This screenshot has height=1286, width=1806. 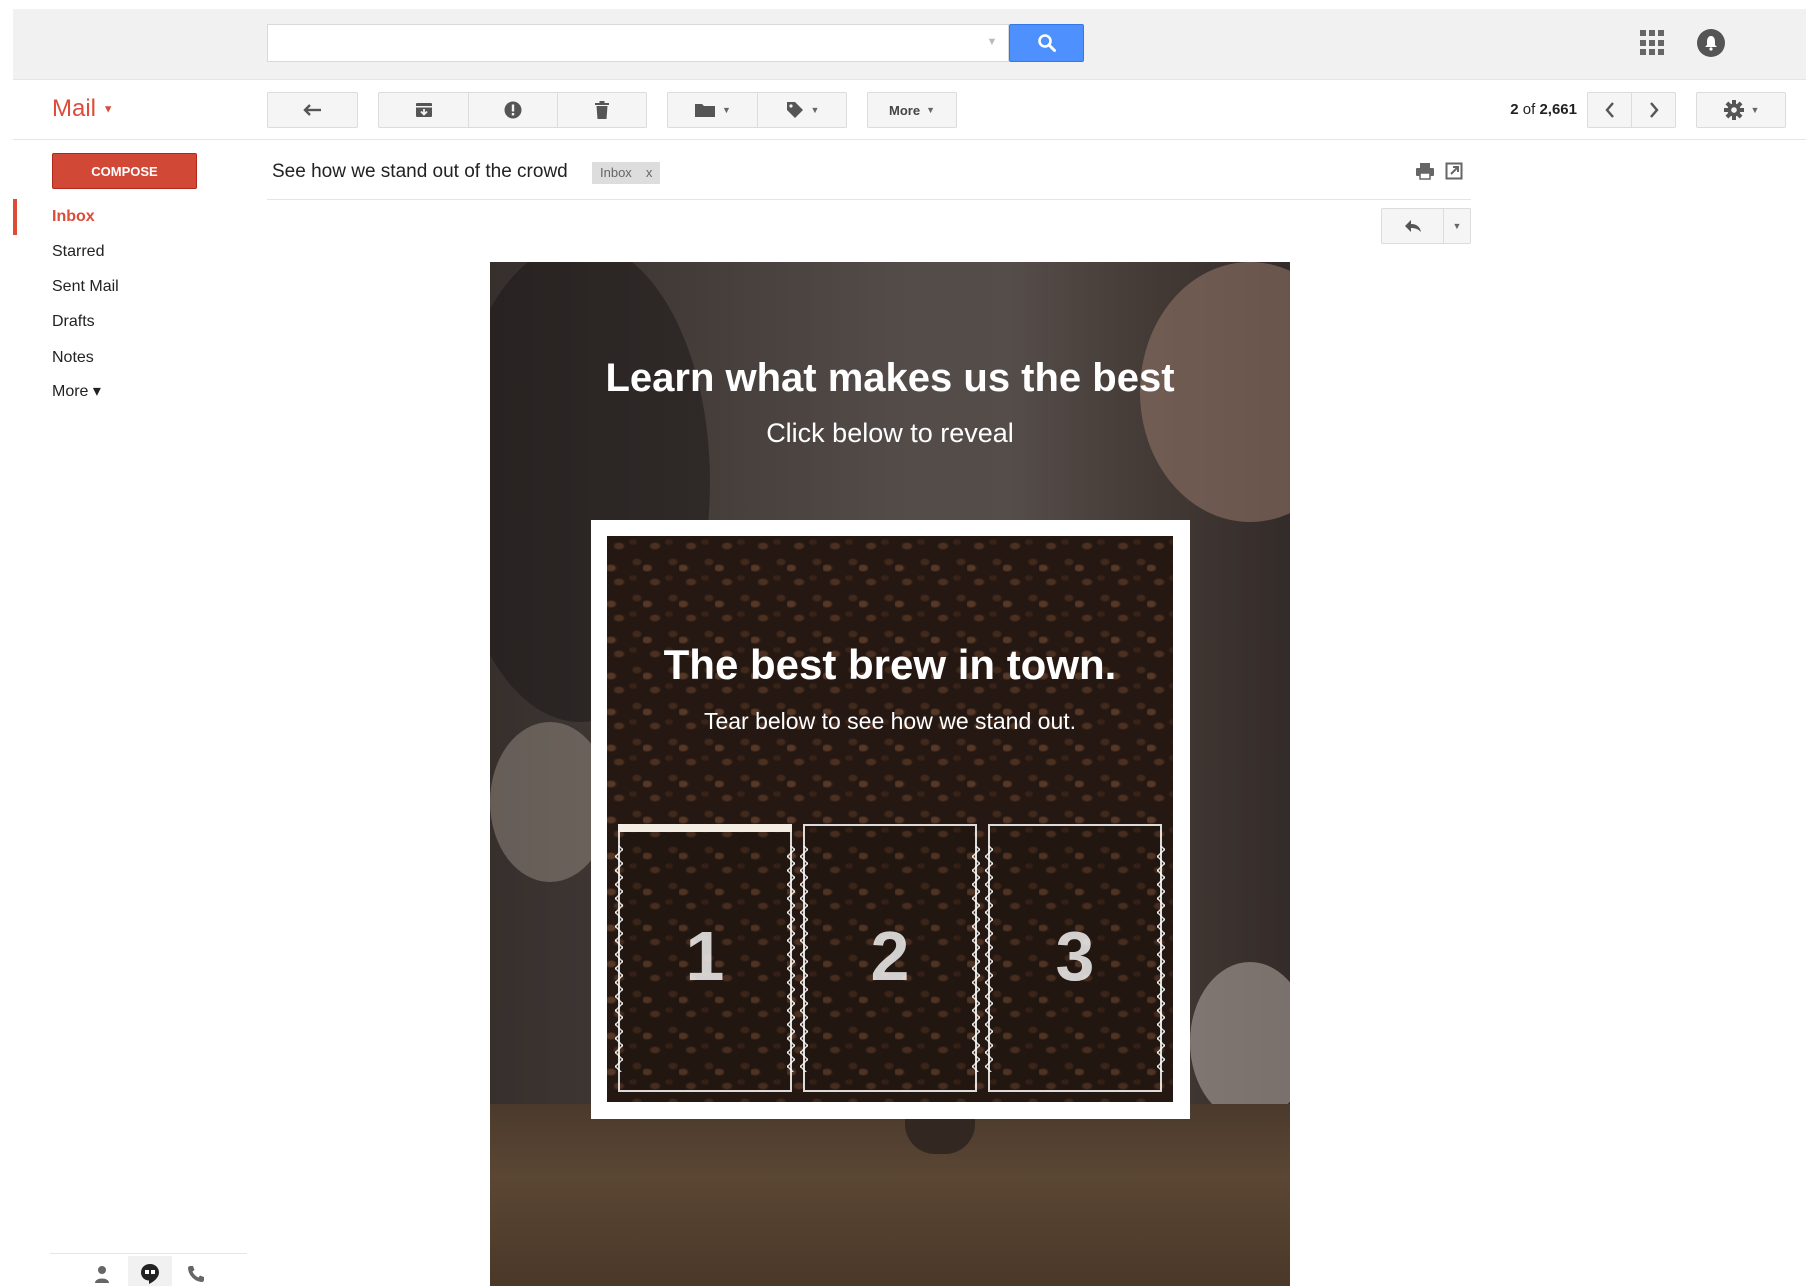 I want to click on ticket-number: 3, so click(x=1075, y=956).